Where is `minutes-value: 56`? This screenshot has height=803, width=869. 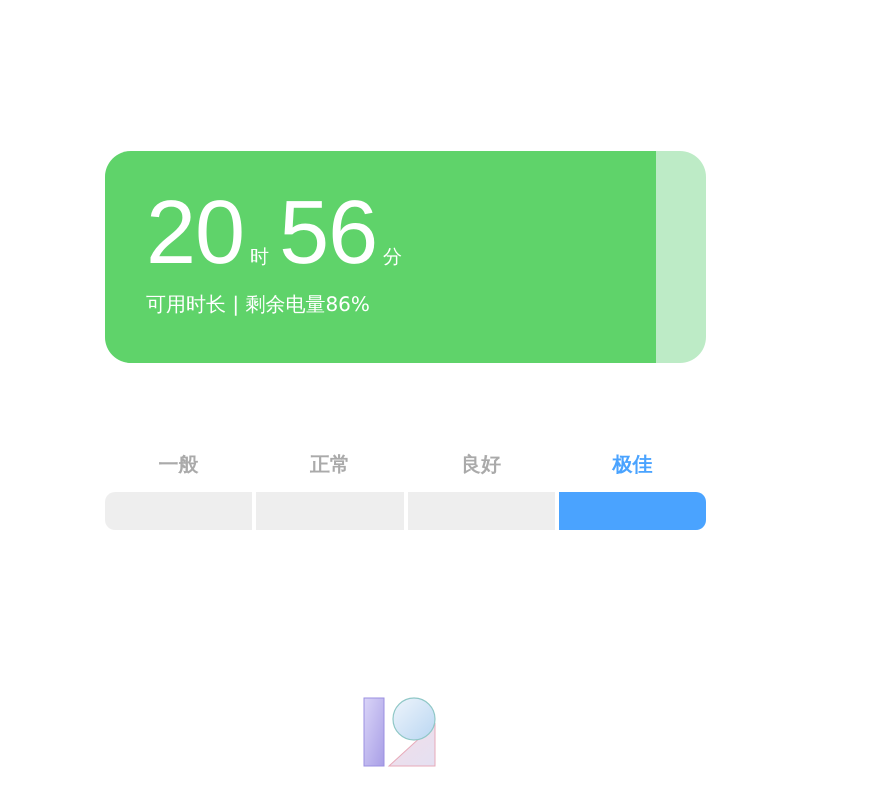 minutes-value: 56 is located at coordinates (328, 233).